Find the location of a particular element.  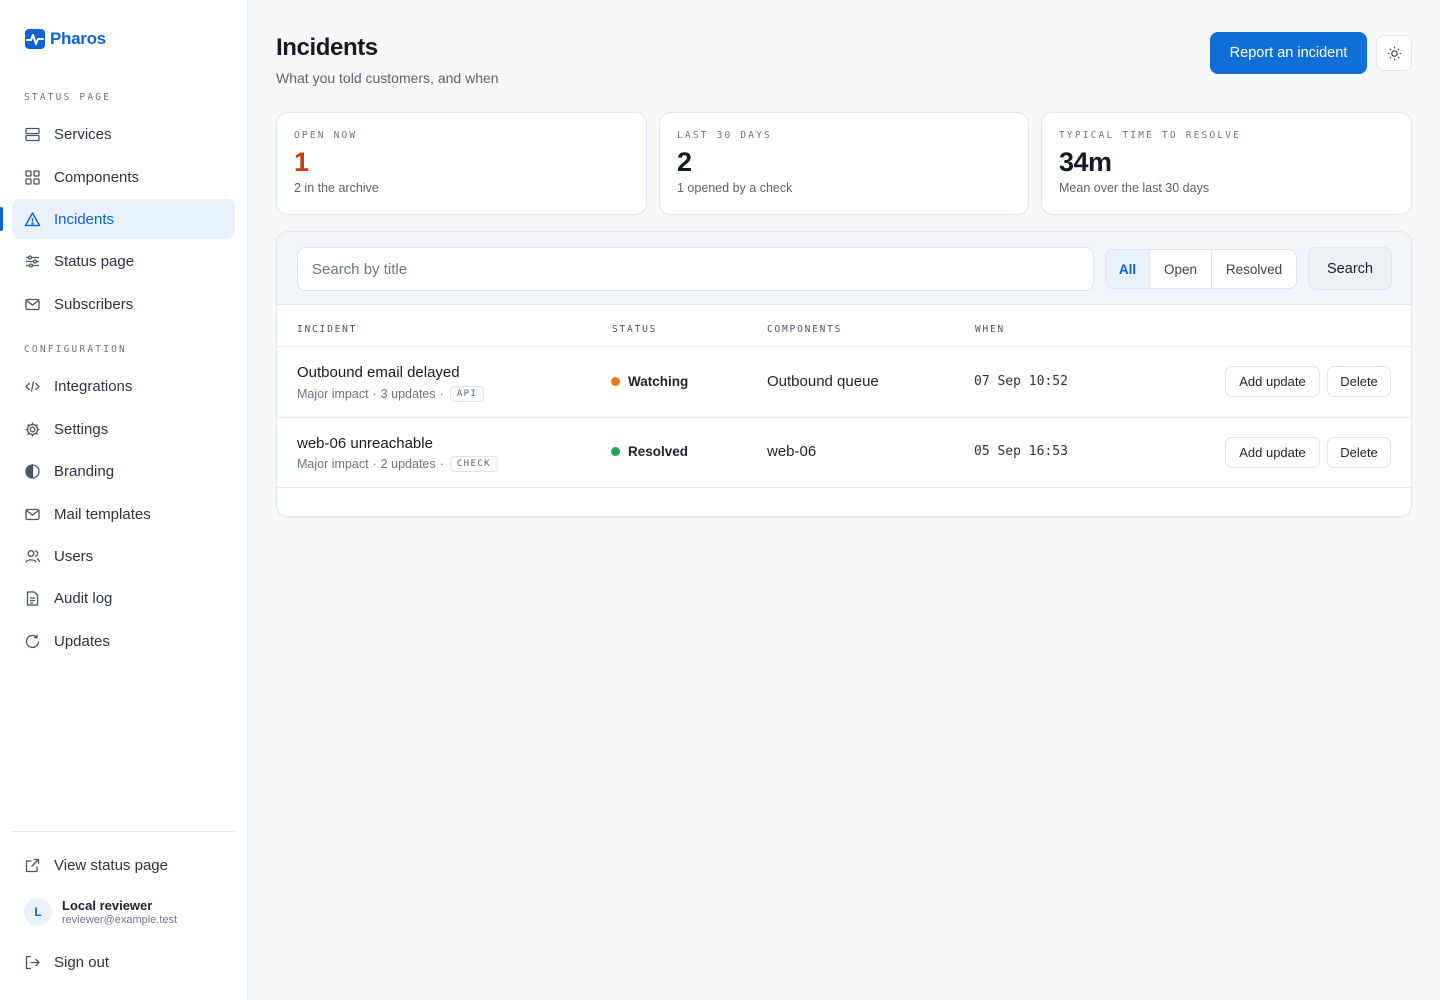

column-header-incident: INCIDENT is located at coordinates (327, 329).